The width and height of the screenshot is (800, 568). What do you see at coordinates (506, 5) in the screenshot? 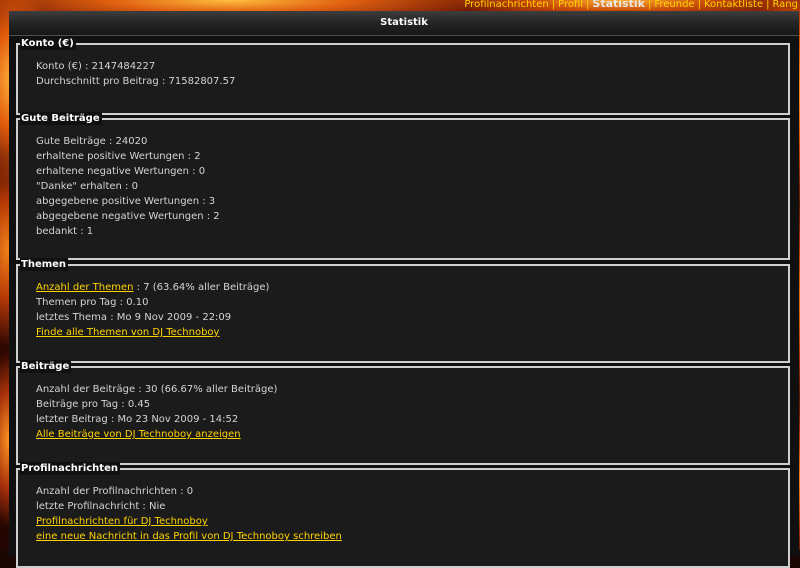
I see `nav-profilnachrichten: Profilnachrichten` at bounding box center [506, 5].